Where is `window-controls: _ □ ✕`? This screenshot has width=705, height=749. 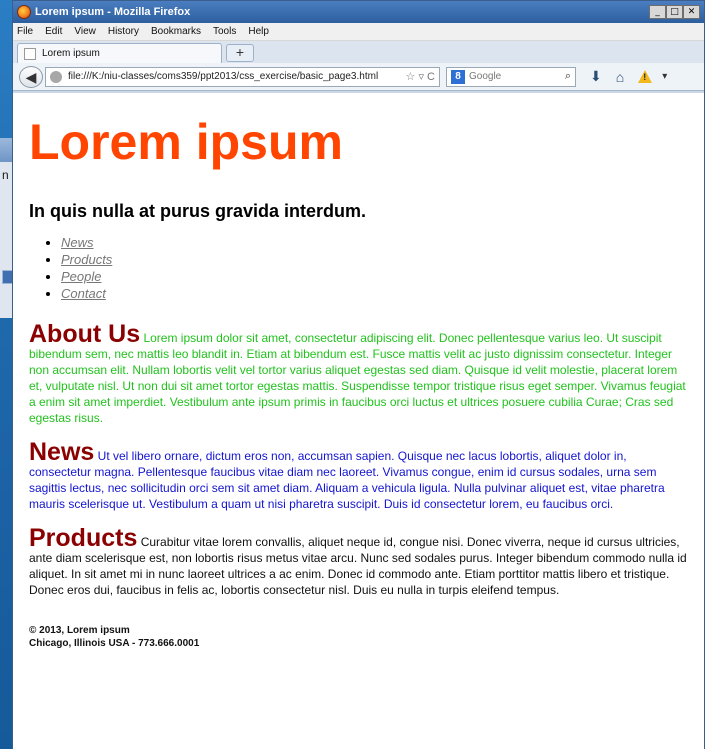
window-controls: _ □ ✕ is located at coordinates (674, 12).